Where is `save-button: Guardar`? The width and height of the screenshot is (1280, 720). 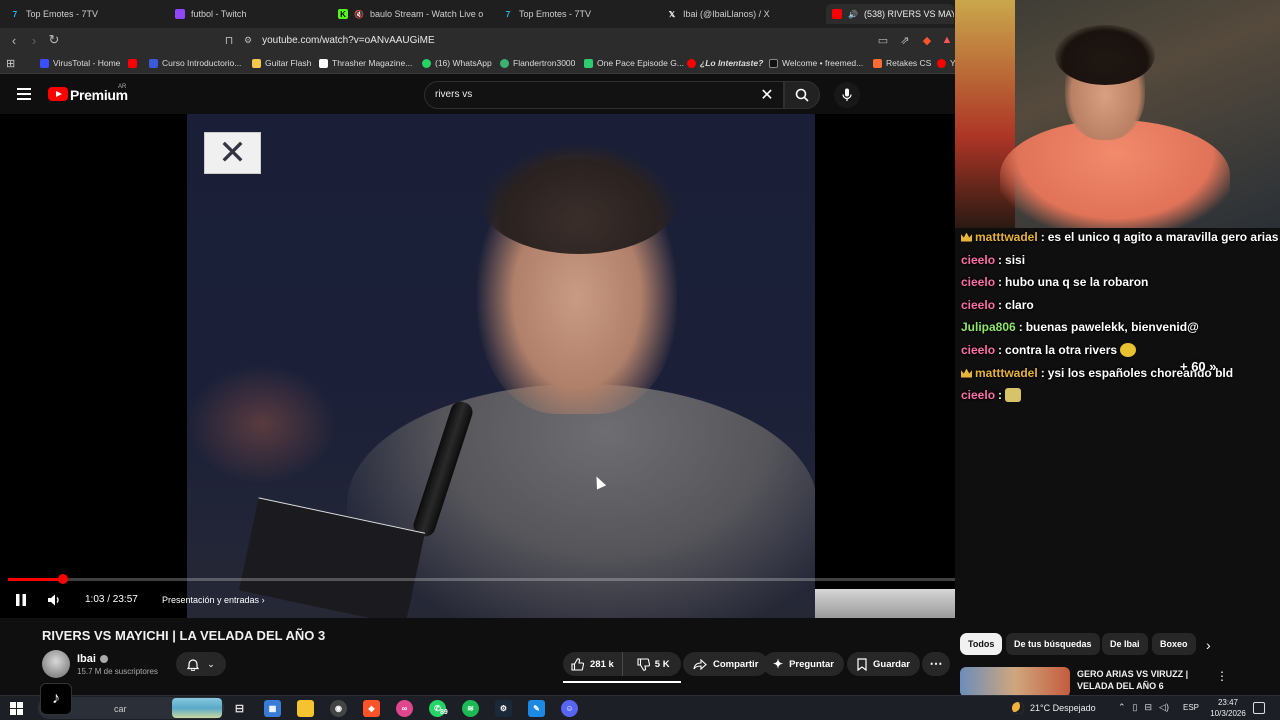
save-button: Guardar is located at coordinates (883, 664).